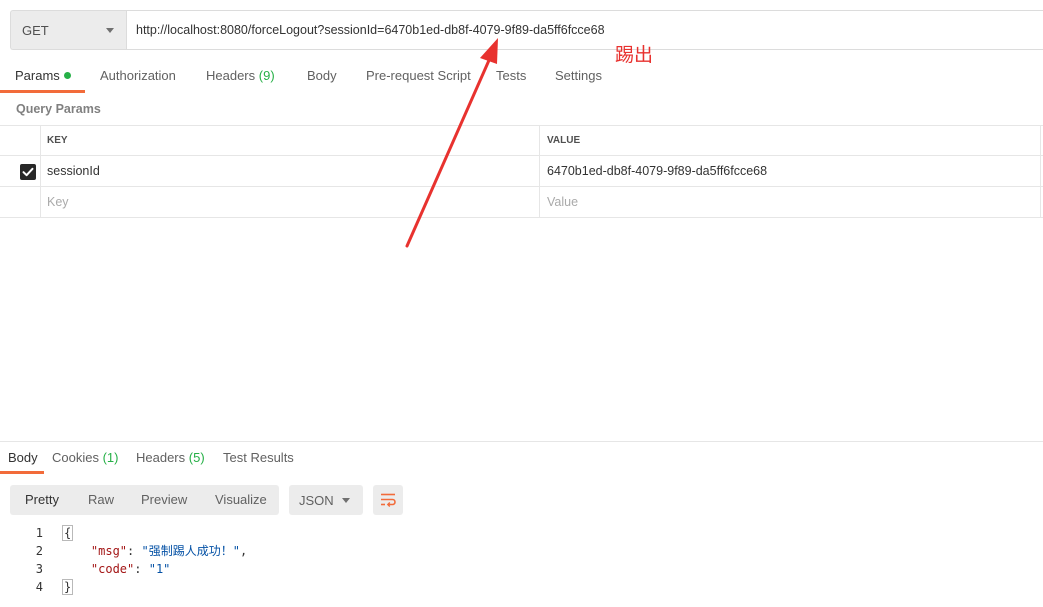 The width and height of the screenshot is (1043, 607). I want to click on tab-pre-request-script-label: Pre-request Script, so click(418, 75).